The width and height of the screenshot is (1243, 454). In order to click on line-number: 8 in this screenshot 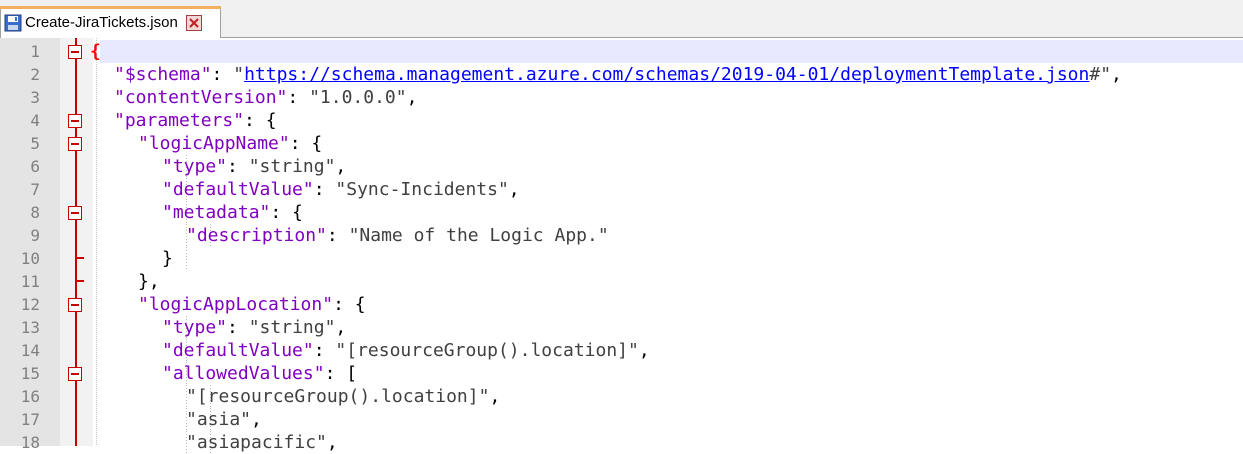, I will do `click(35, 212)`.